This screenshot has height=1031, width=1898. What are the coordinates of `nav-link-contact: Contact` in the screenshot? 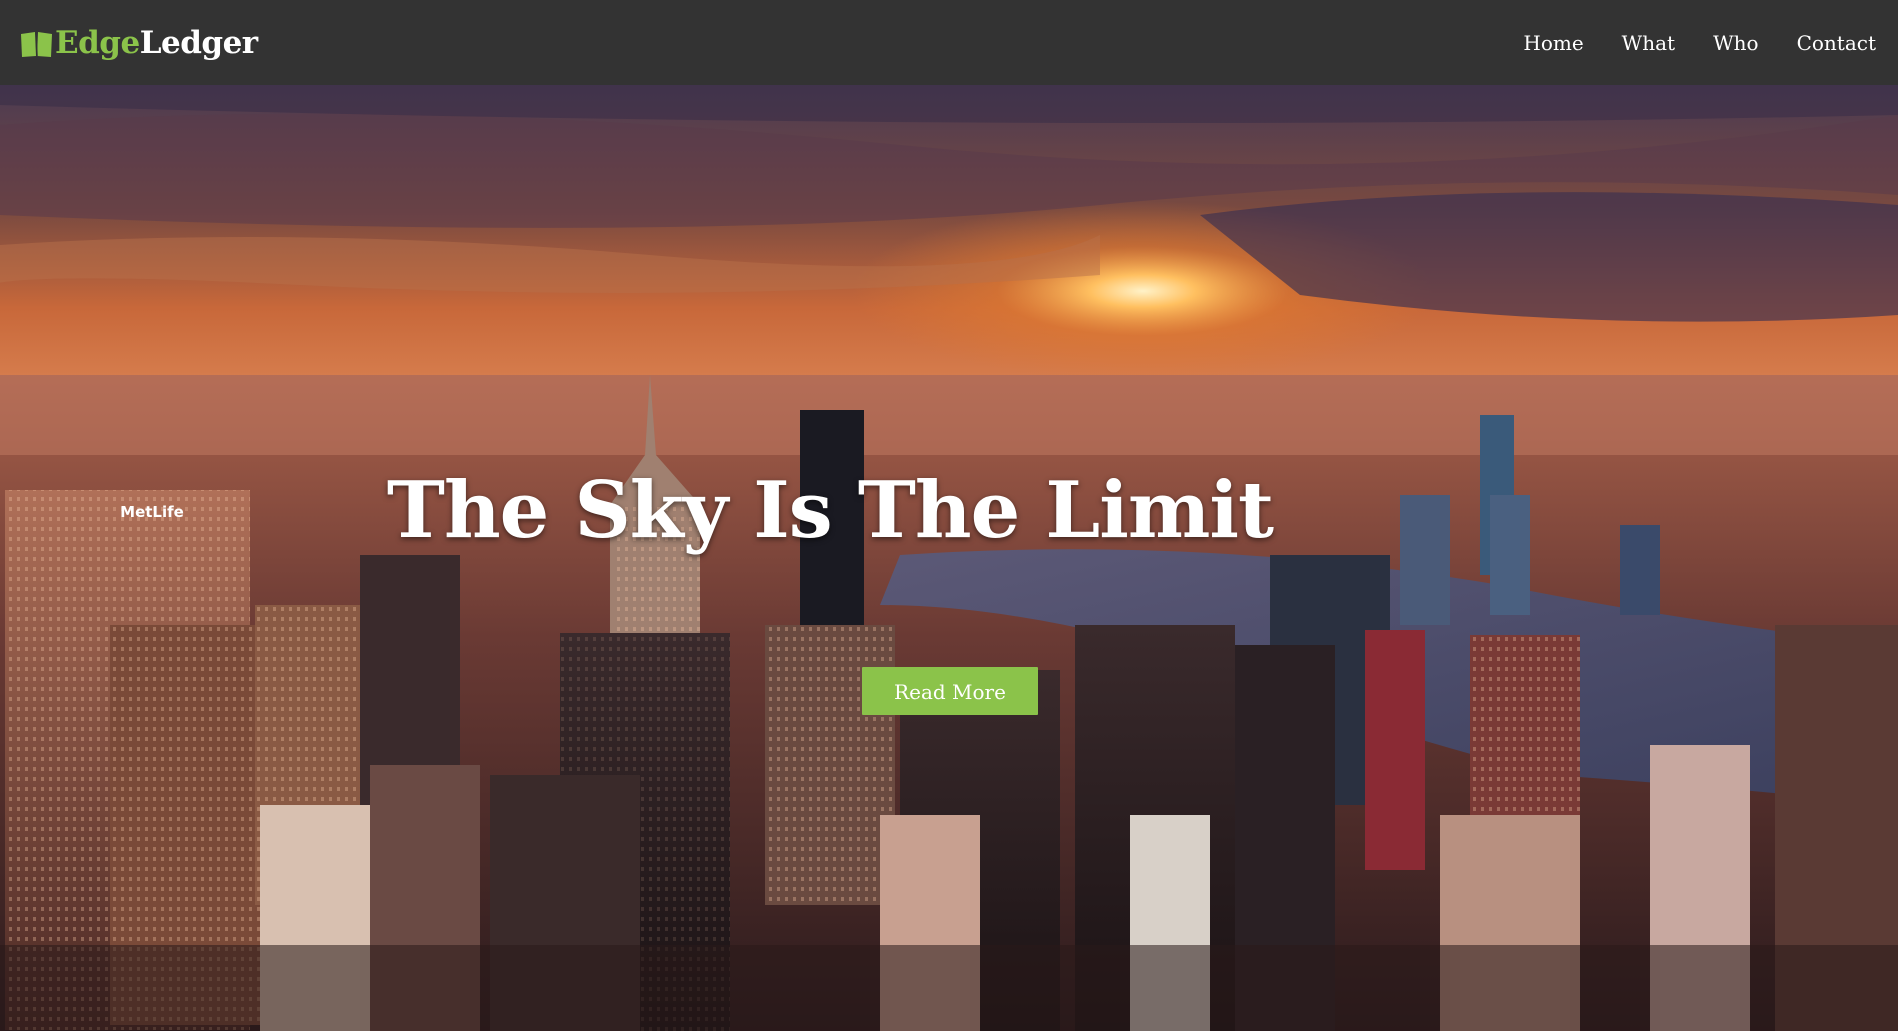 It's located at (1827, 43).